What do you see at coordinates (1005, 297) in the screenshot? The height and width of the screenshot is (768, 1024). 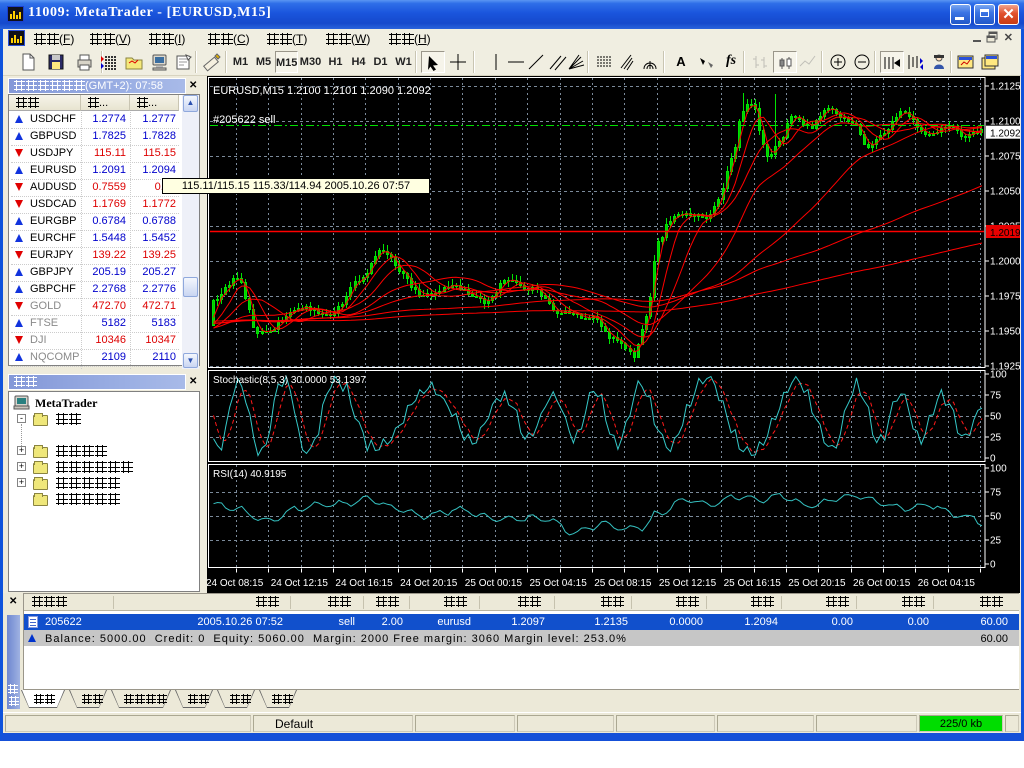 I see `svg-text: 1.1975` at bounding box center [1005, 297].